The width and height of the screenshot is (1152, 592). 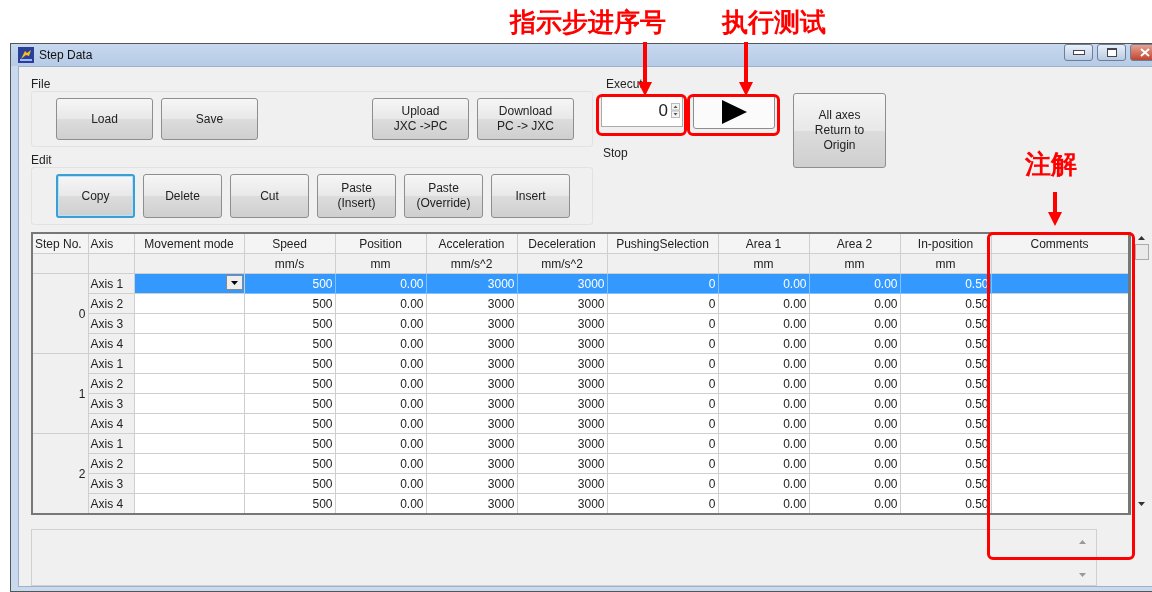 What do you see at coordinates (588, 22) in the screenshot?
I see `annotation-label: 指示步进序号` at bounding box center [588, 22].